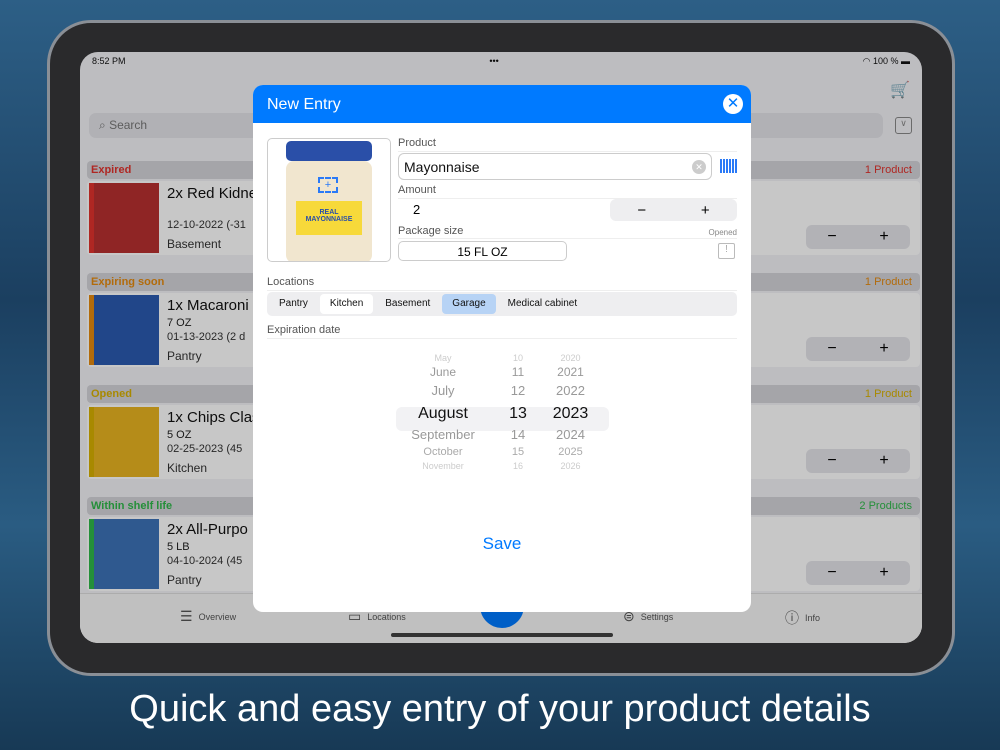  Describe the element at coordinates (469, 304) in the screenshot. I see `location-option: Garage` at that location.